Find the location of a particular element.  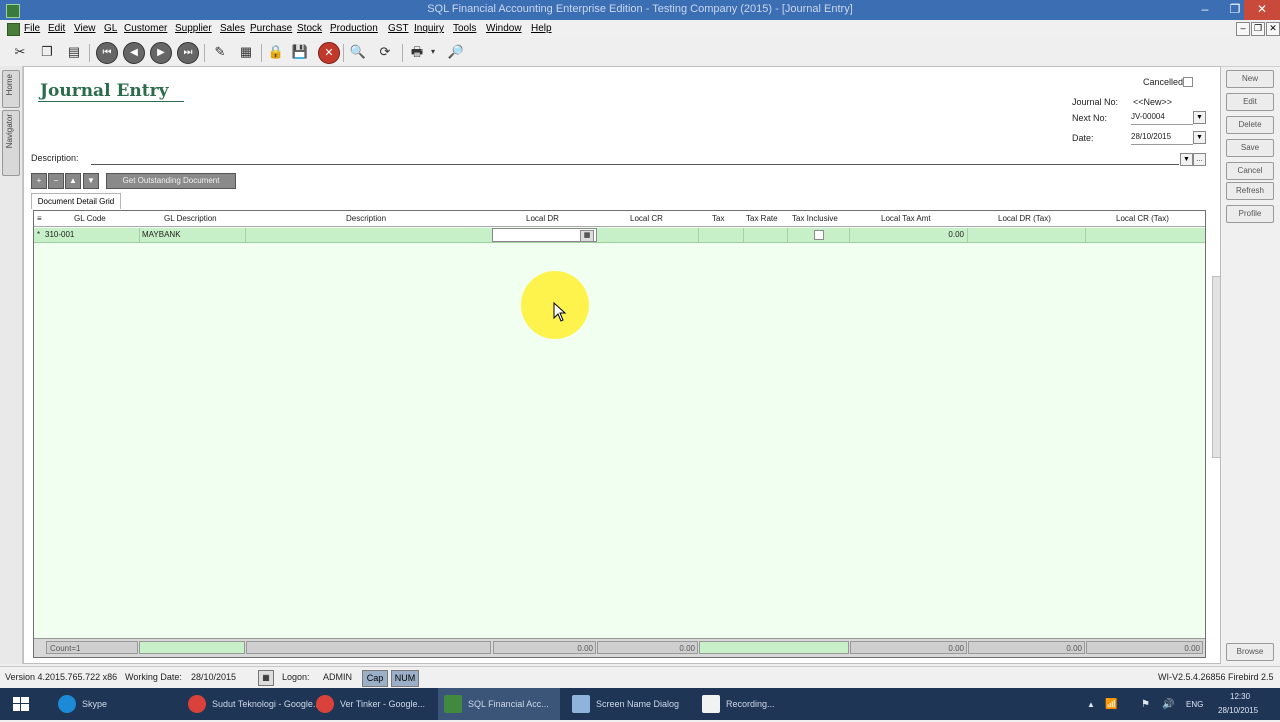

column-header: Local DR is located at coordinates (542, 218).